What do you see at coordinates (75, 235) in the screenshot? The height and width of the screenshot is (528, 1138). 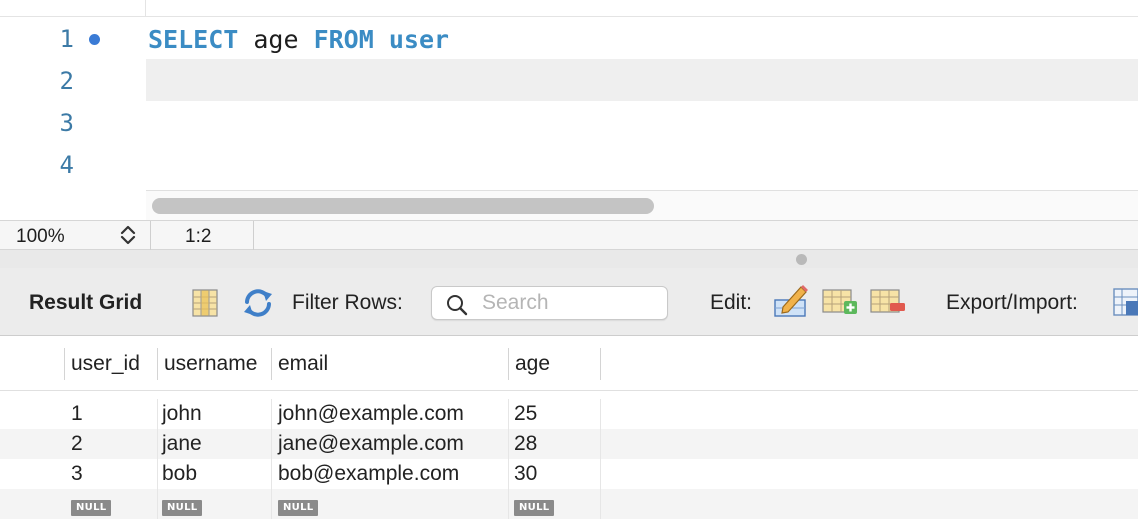 I see `zoom-selector: 100%` at bounding box center [75, 235].